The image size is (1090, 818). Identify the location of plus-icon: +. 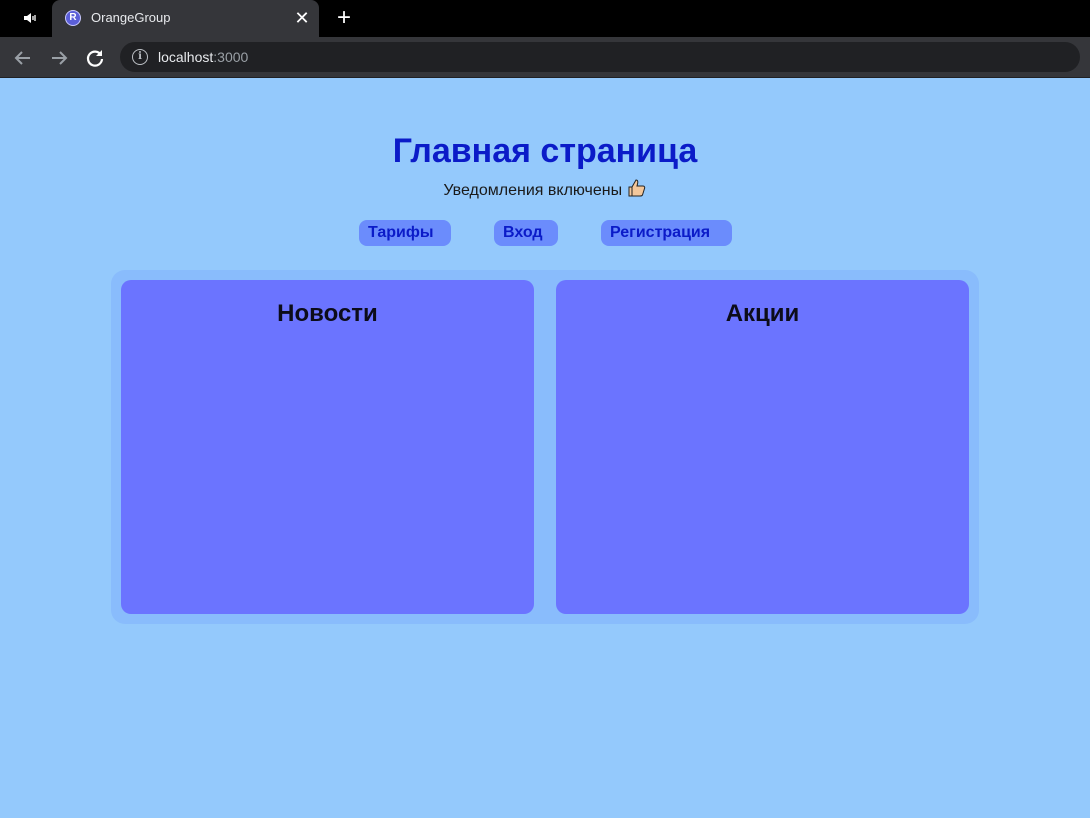
(344, 18).